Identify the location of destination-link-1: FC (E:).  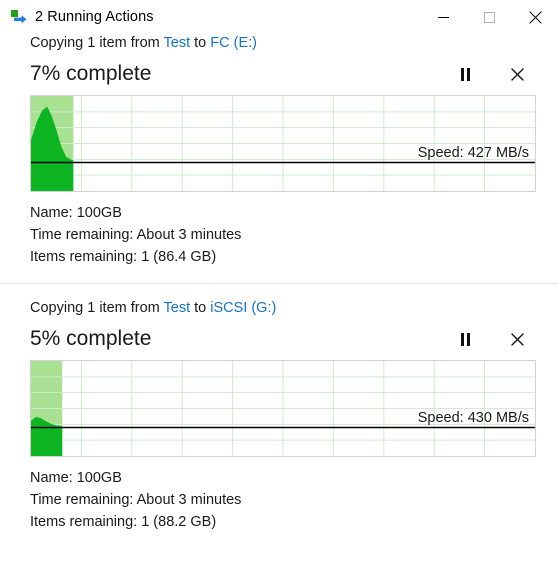
(233, 43).